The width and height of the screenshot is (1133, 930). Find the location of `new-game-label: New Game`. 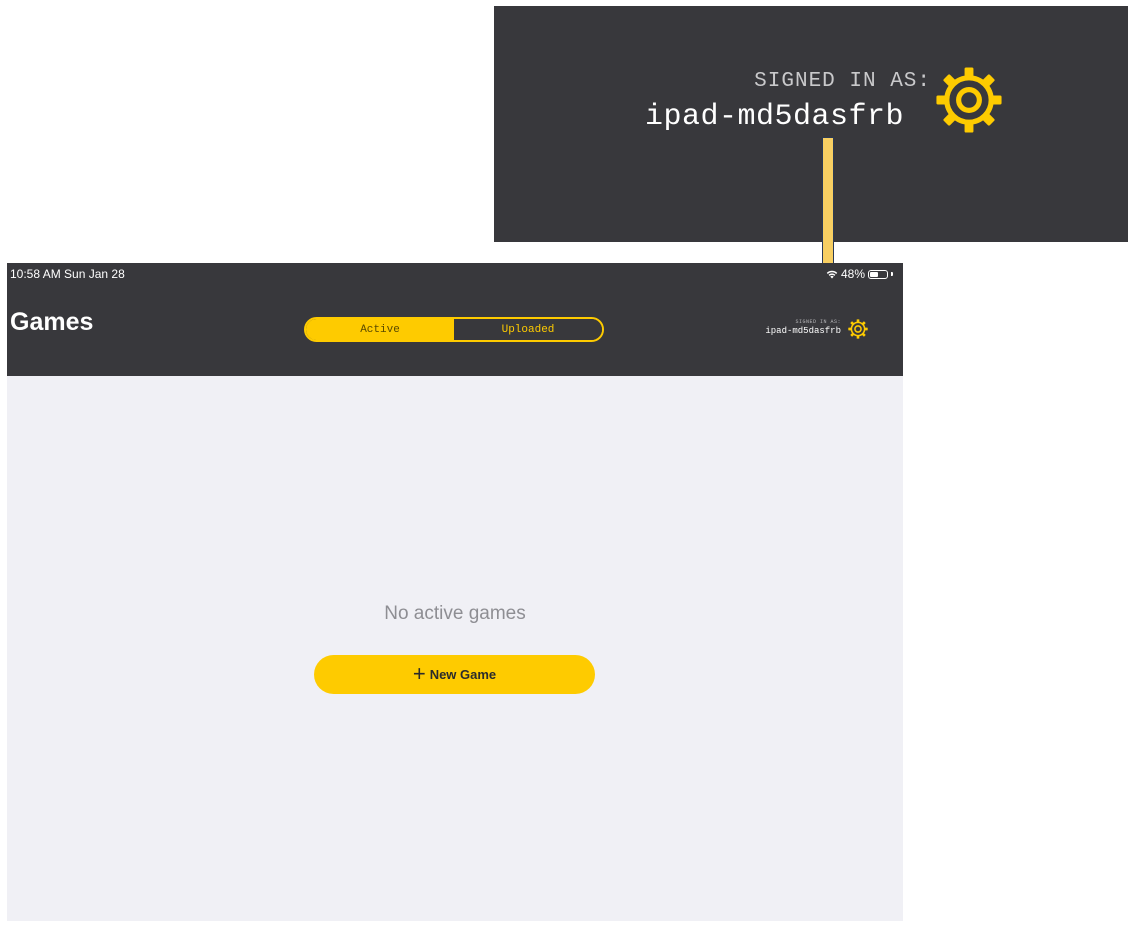

new-game-label: New Game is located at coordinates (463, 674).